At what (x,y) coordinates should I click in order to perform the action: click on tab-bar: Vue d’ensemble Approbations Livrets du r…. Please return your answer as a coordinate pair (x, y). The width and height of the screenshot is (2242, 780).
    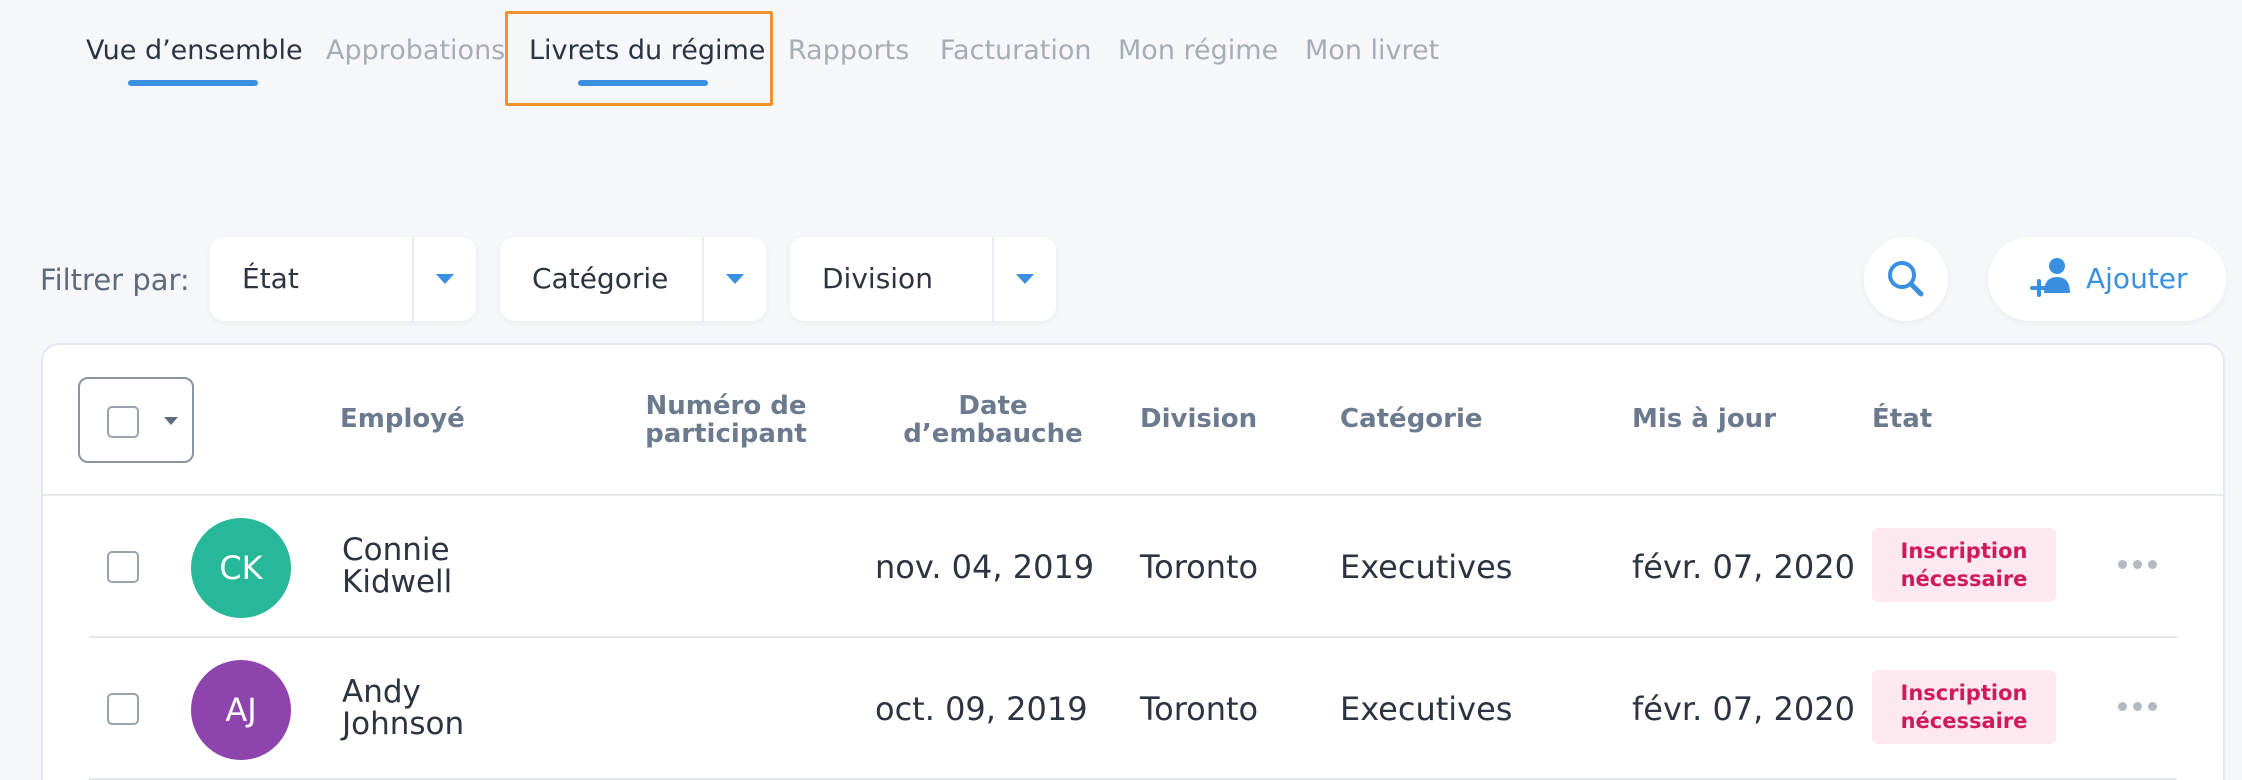
    Looking at the image, I should click on (1121, 55).